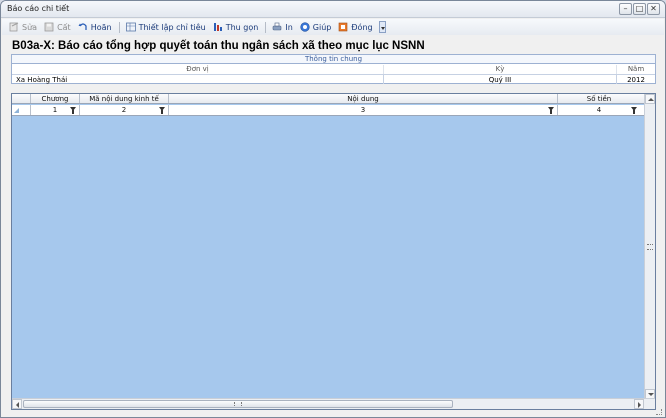 The width and height of the screenshot is (666, 418). I want to click on minimize-button: –, so click(625, 9).